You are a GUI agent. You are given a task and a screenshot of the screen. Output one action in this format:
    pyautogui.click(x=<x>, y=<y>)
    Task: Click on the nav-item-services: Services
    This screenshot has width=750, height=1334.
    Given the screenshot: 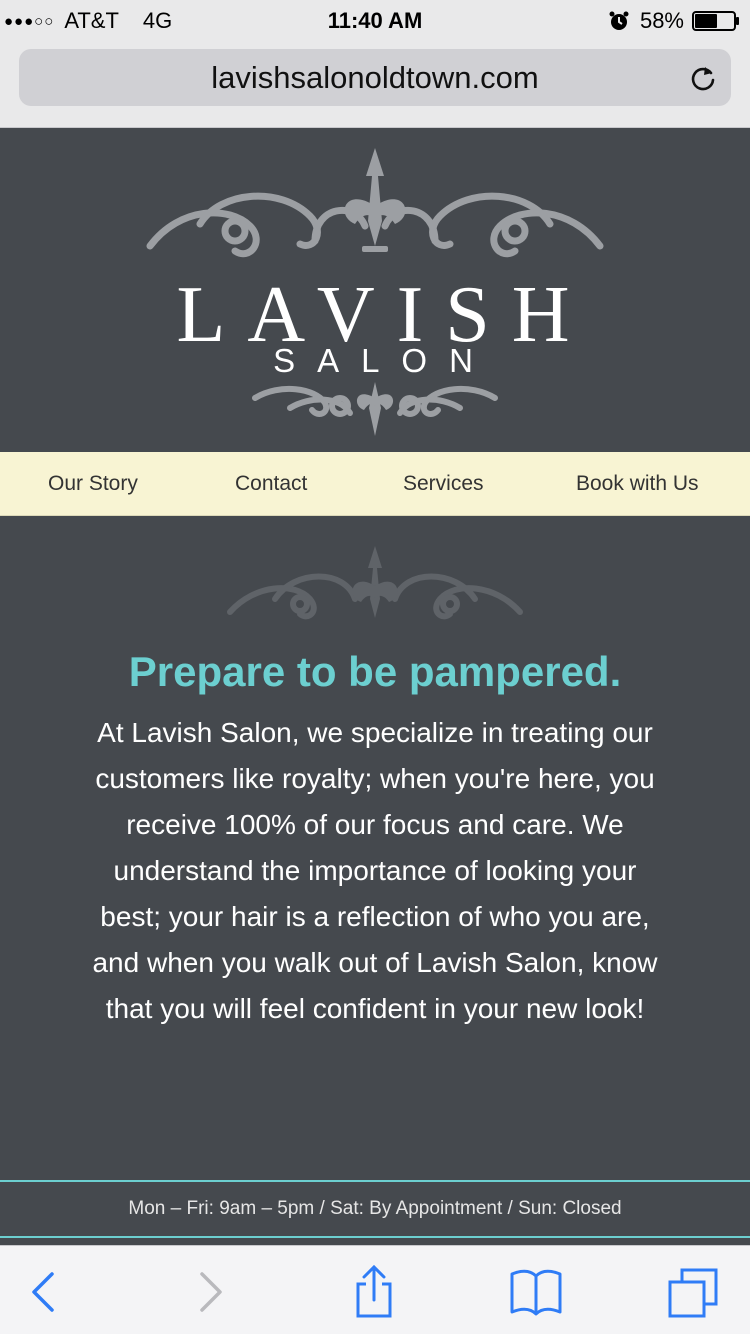 What is the action you would take?
    pyautogui.click(x=443, y=484)
    